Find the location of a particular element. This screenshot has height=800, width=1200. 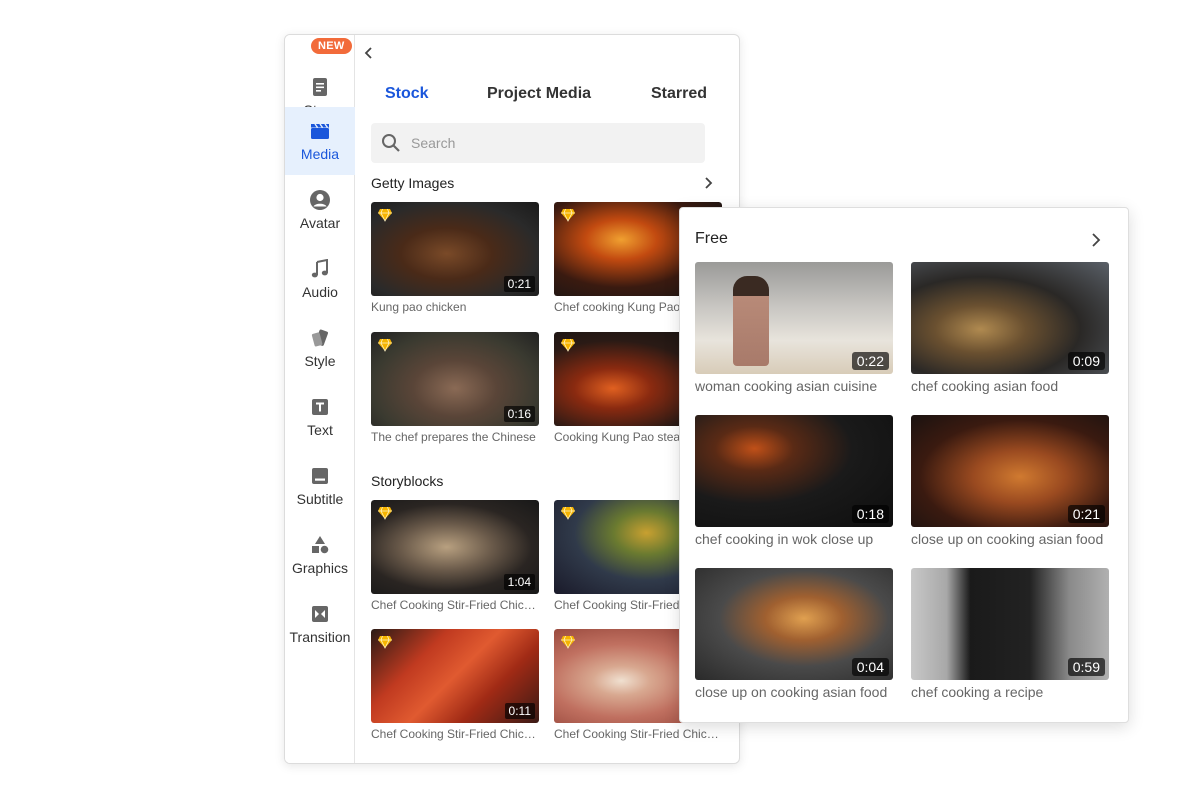

sidebar-item-audio: Audio is located at coordinates (320, 279).